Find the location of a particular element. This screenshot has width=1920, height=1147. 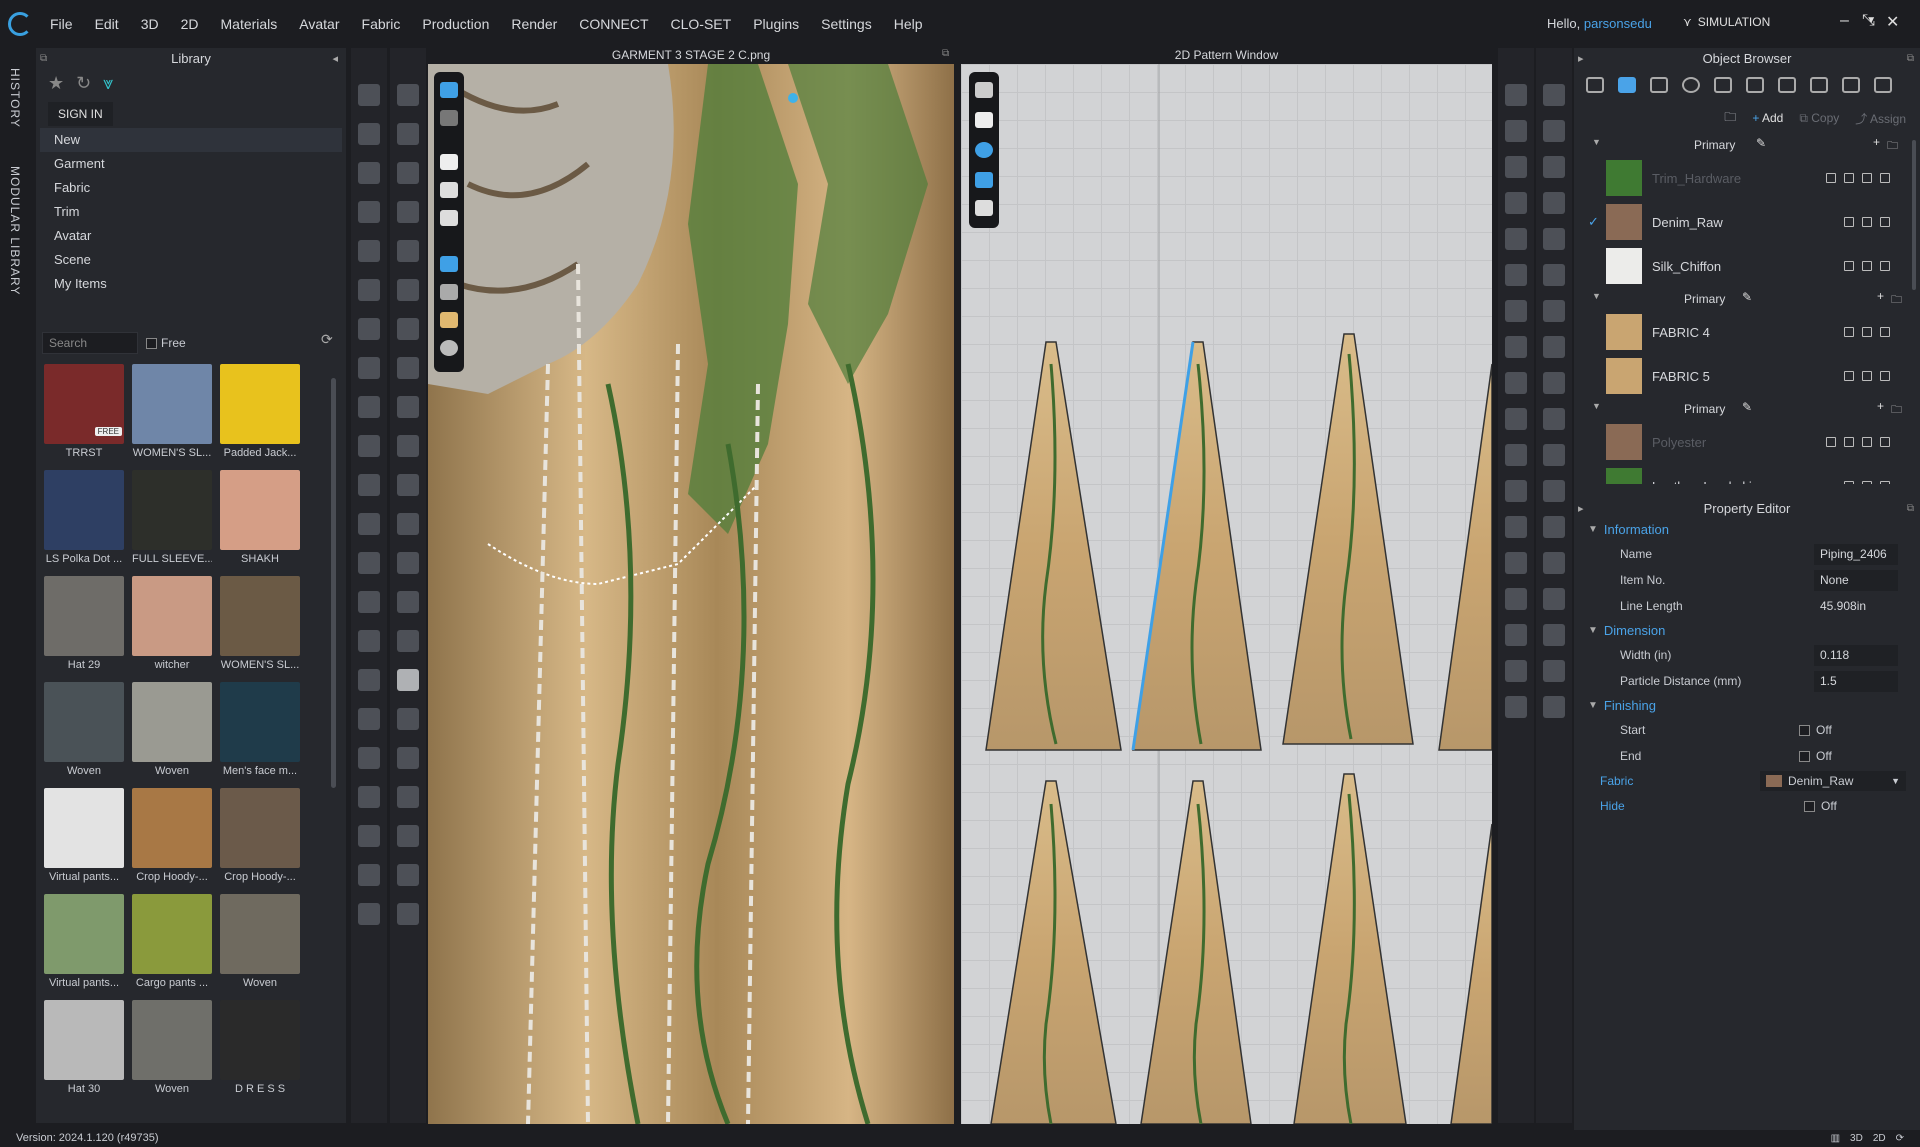

add-button: + Add is located at coordinates (1767, 118).